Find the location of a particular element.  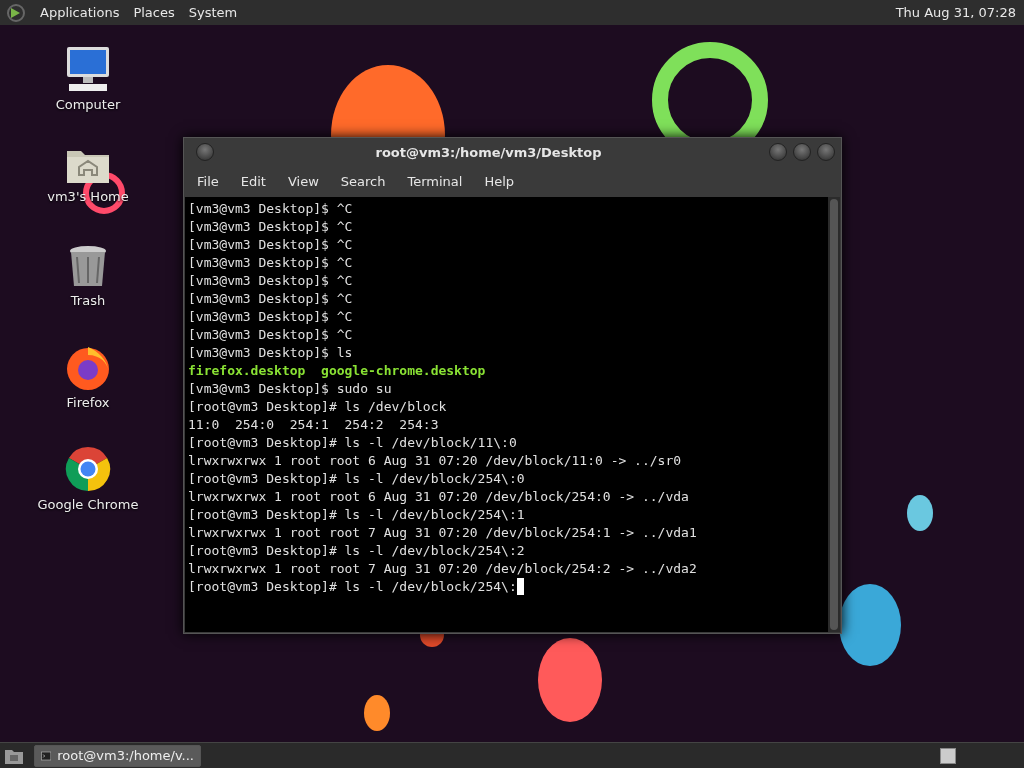

terminal-line: lrwxrwxrwx 1 root root 7 Aug 31 07:20 /dev/block/254:1 -> ../vda1 is located at coordinates (442, 532).